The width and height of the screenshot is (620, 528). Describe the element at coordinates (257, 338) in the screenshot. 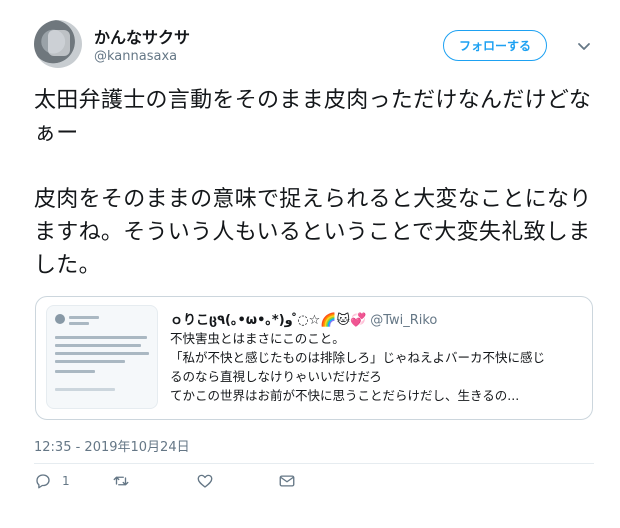

I see `quoted-line: 不快害虫とはまさにこのこと。` at that location.